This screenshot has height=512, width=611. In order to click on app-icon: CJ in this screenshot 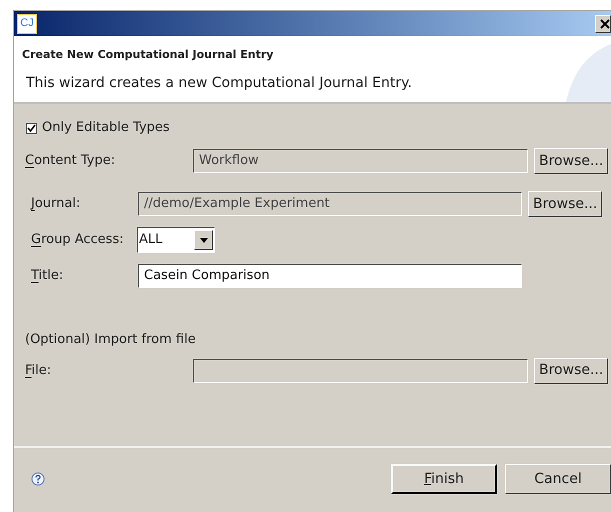, I will do `click(27, 24)`.